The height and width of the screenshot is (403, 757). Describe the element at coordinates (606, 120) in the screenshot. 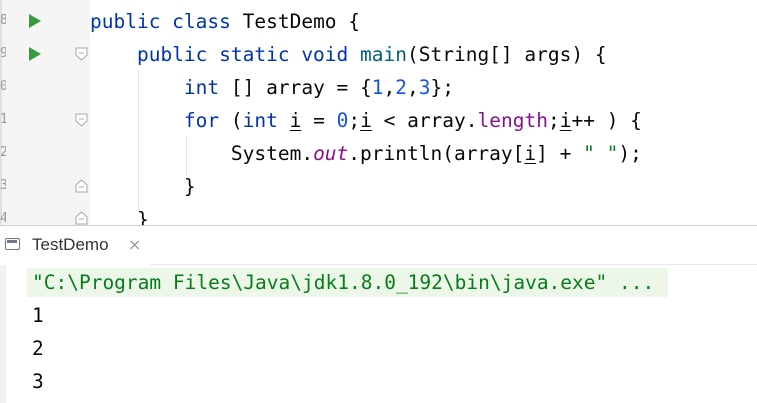

I see `code-token: ++ ) {` at that location.